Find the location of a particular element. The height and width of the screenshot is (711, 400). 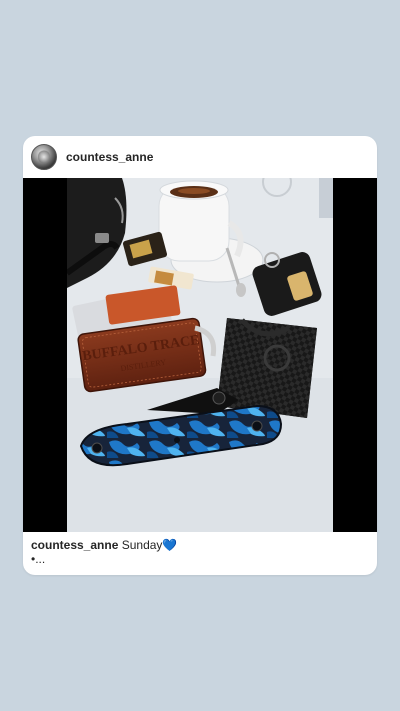

avatar is located at coordinates (44, 157).